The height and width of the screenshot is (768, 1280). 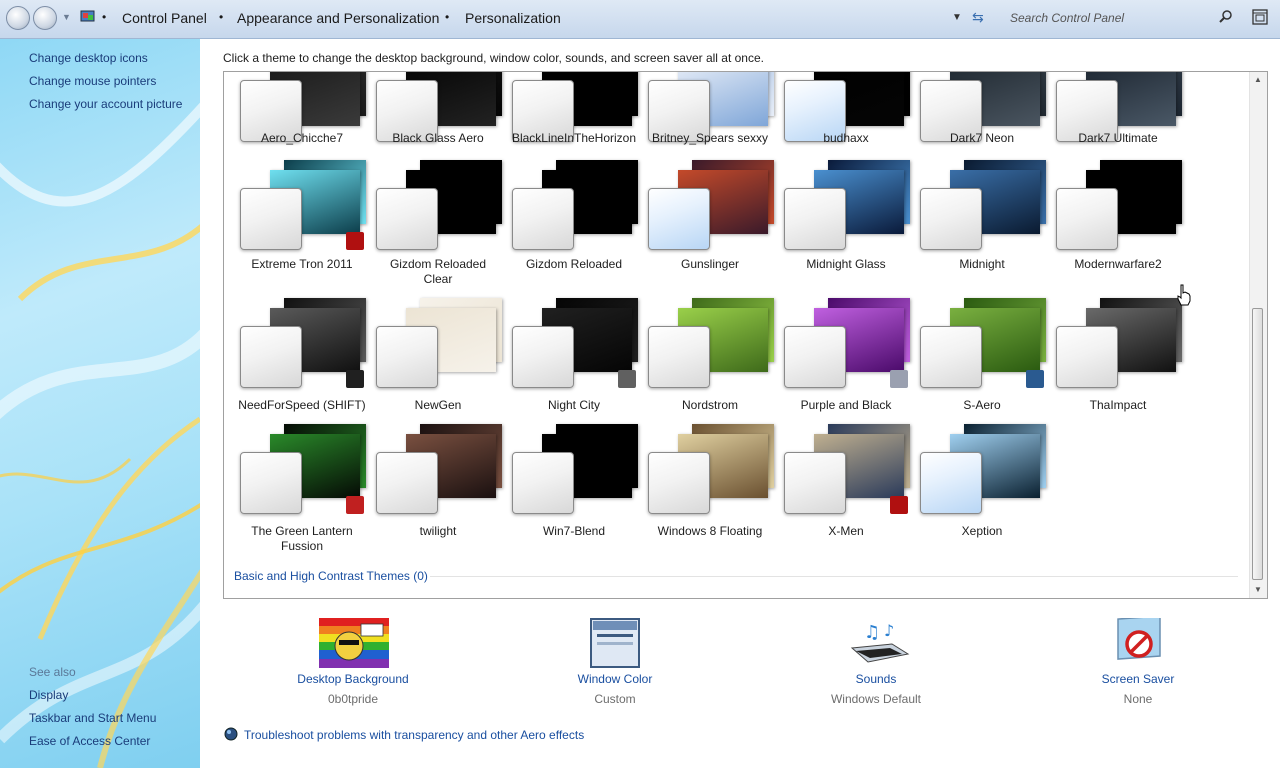 What do you see at coordinates (438, 531) in the screenshot?
I see `theme-name: twilight` at bounding box center [438, 531].